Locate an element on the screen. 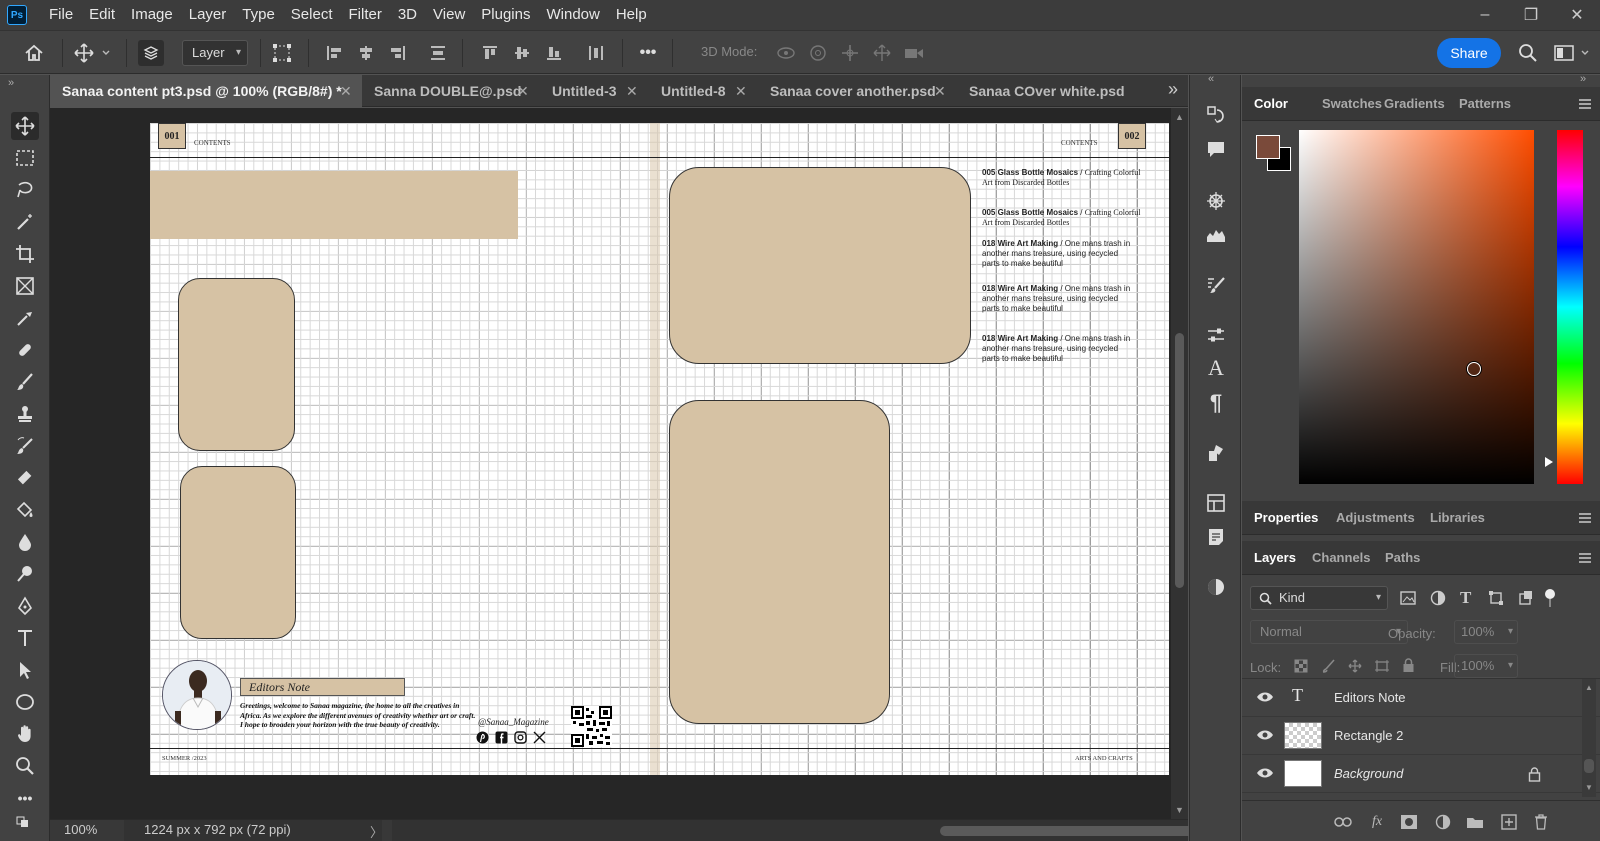 This screenshot has width=1600, height=841. 3d-orbit-icon is located at coordinates (786, 53).